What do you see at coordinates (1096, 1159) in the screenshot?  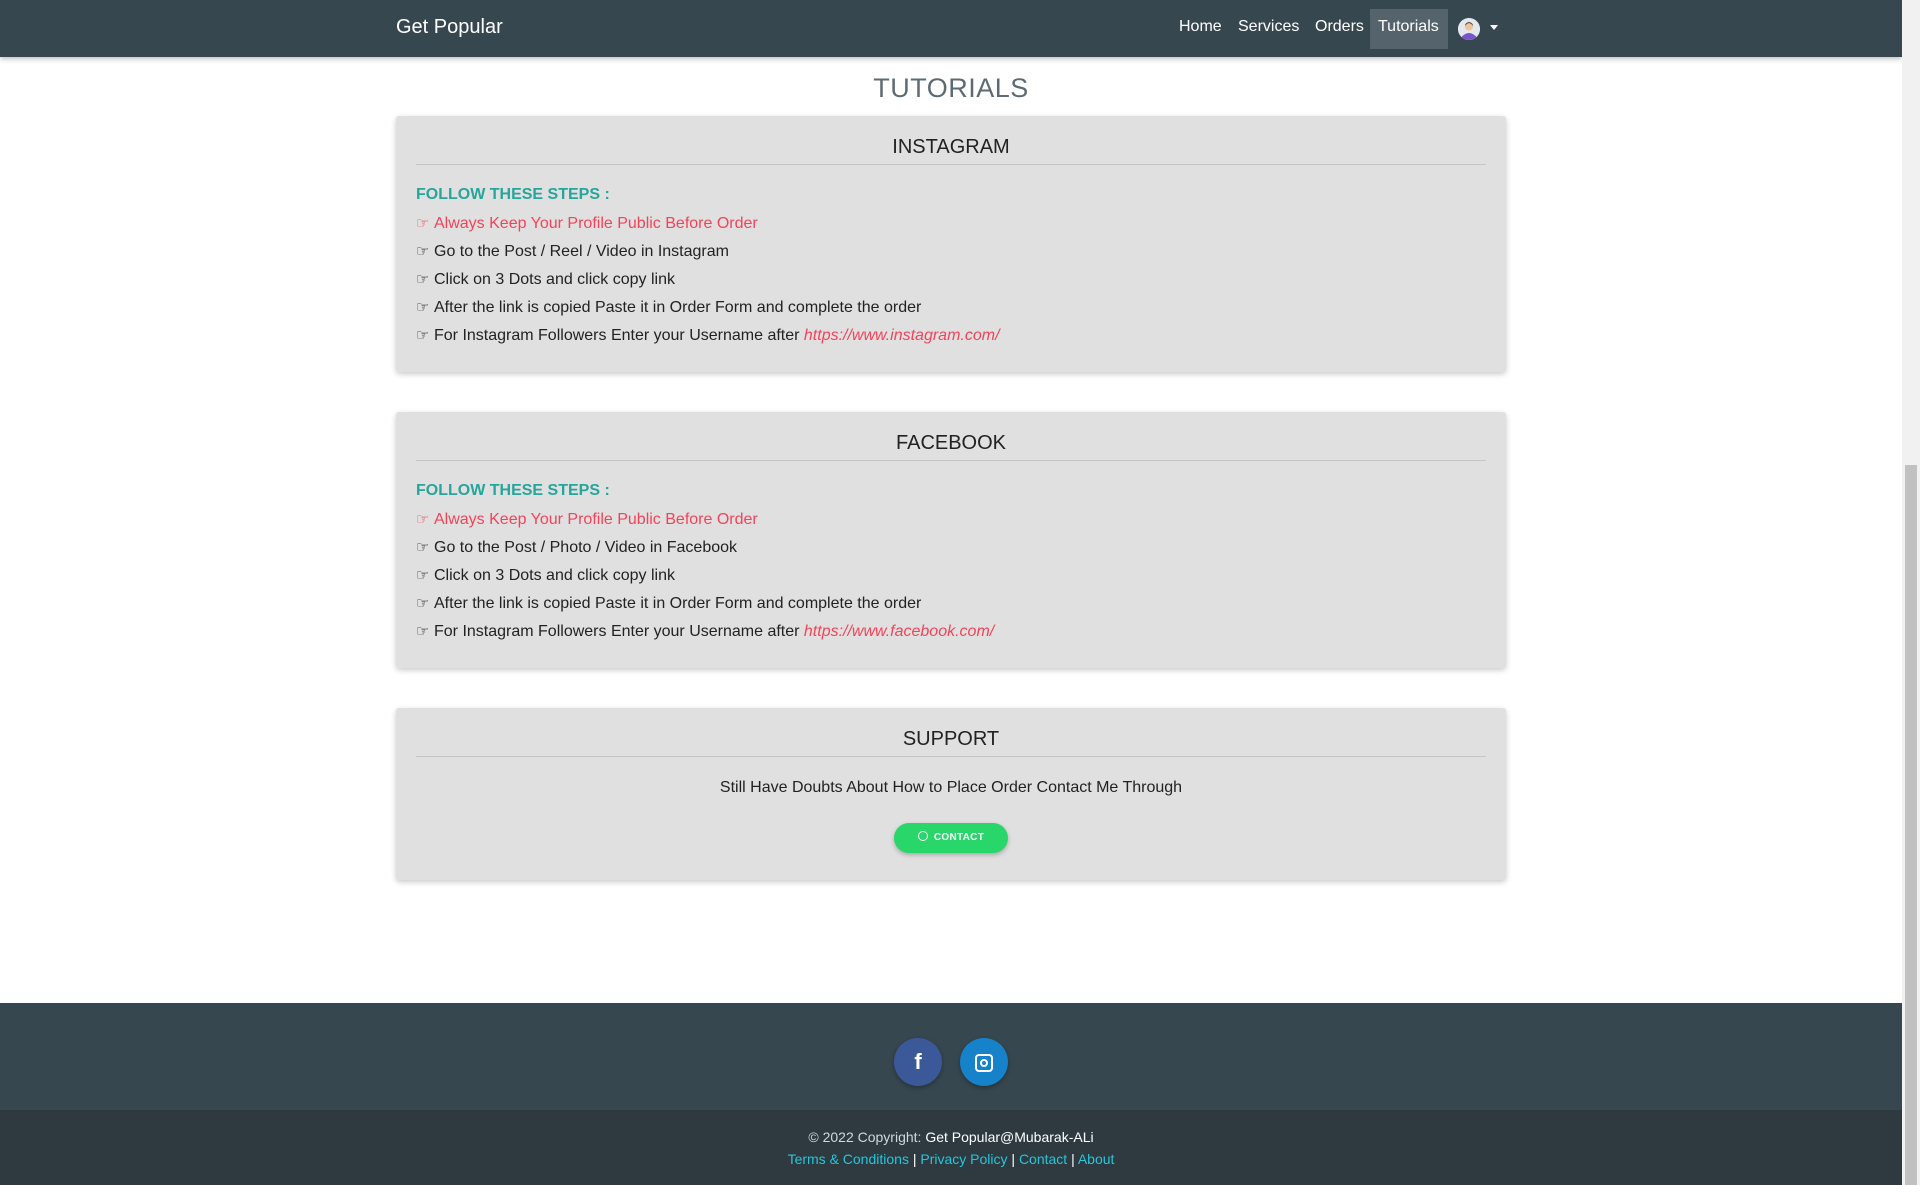 I see `about-link: About` at bounding box center [1096, 1159].